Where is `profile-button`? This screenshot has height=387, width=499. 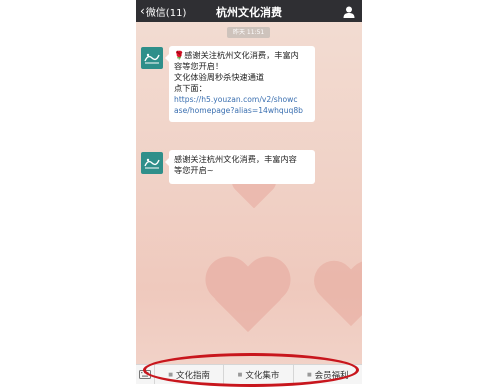
profile-button is located at coordinates (349, 11).